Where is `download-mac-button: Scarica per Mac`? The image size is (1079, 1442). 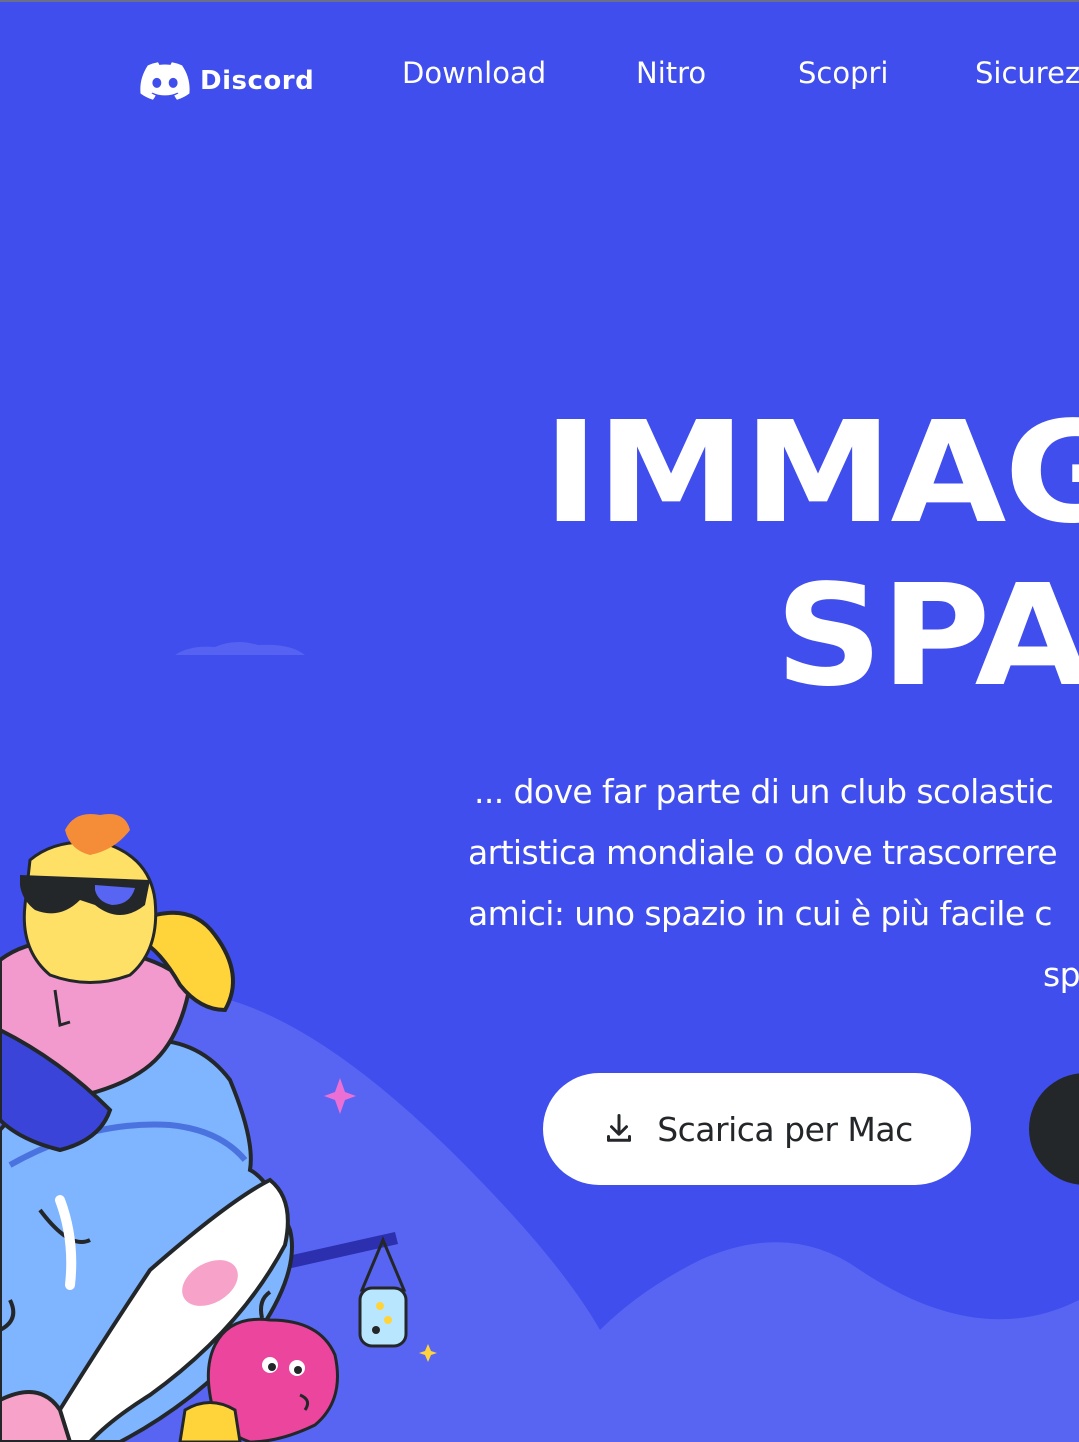 download-mac-button: Scarica per Mac is located at coordinates (757, 1129).